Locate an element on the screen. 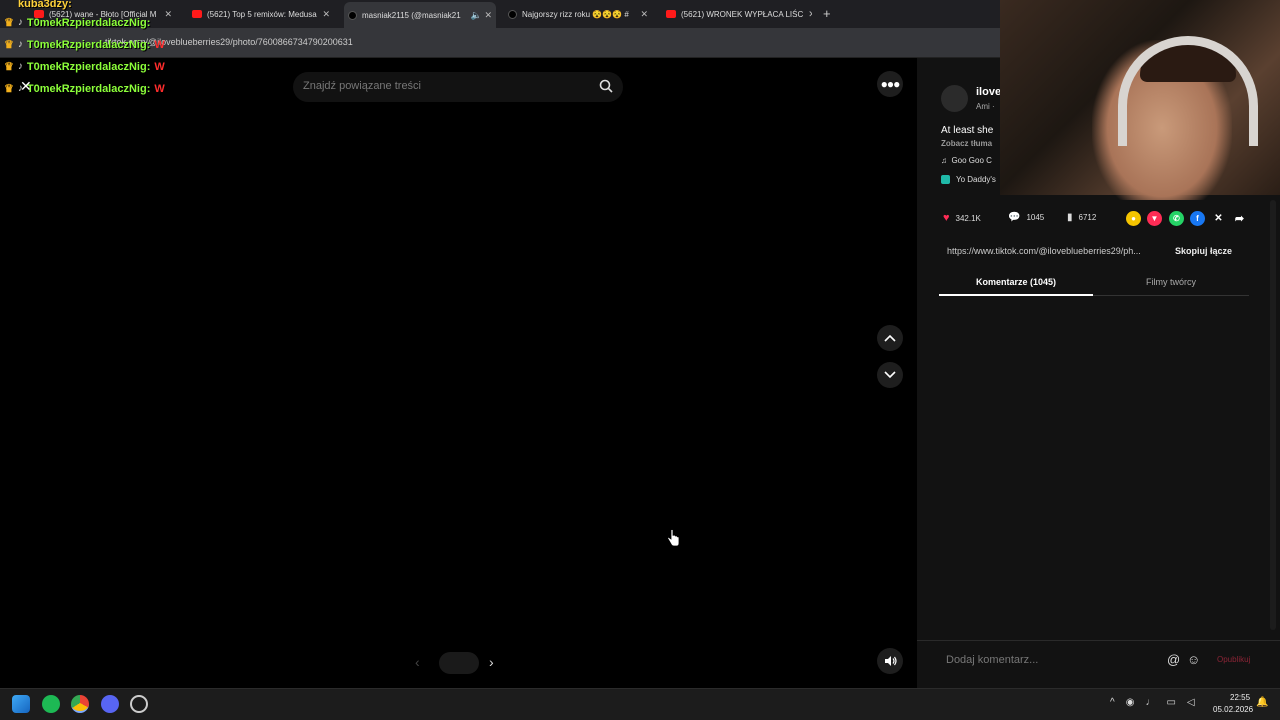 The image size is (1280, 720). more-options-button: ●●● is located at coordinates (890, 84).